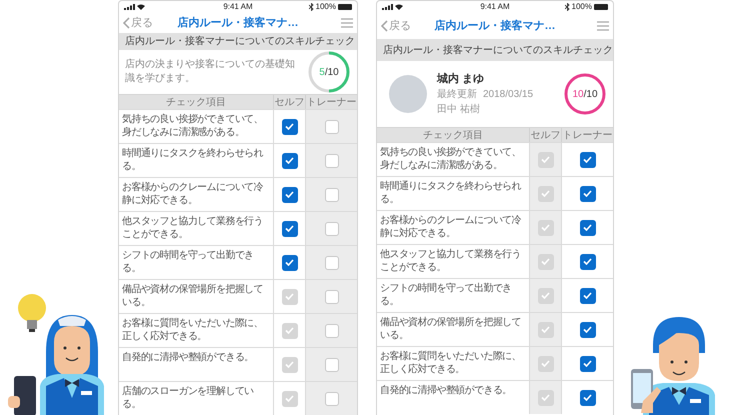  I want to click on trainee-name: 城内 まゆ, so click(461, 79).